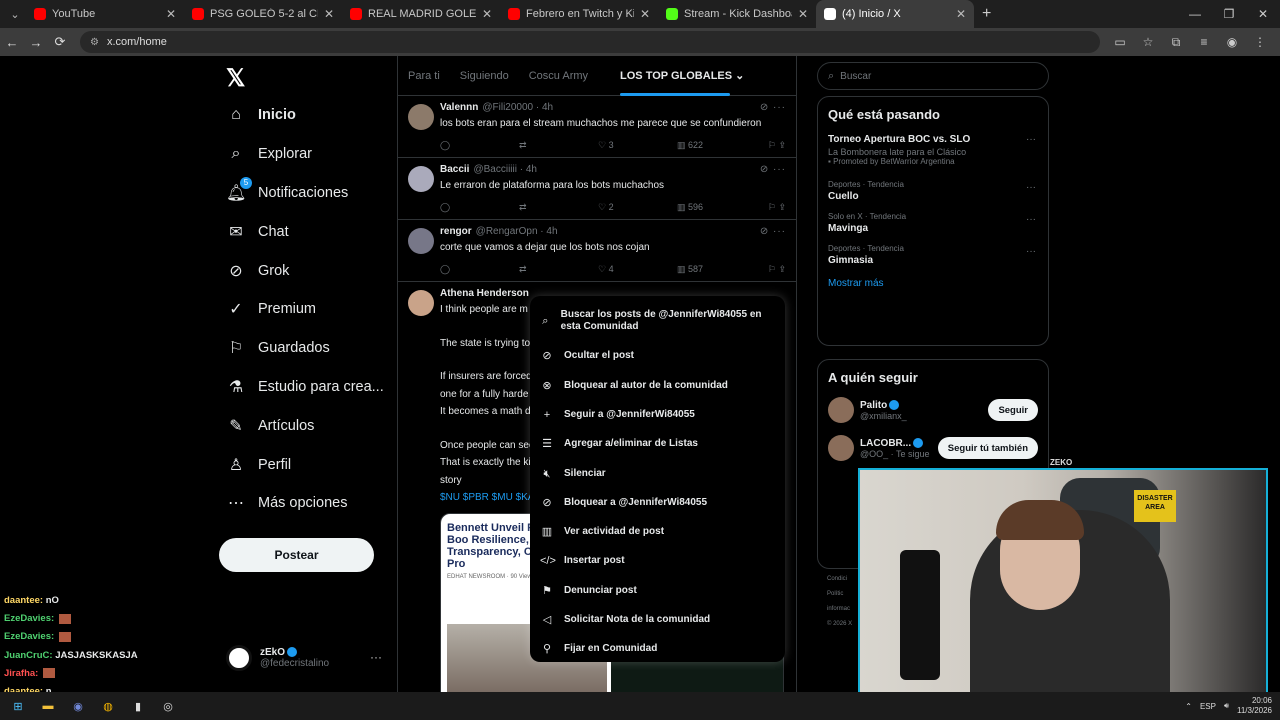 Image resolution: width=1280 pixels, height=720 pixels. What do you see at coordinates (311, 425) in the screenshot?
I see `sidebar-item-artículos: ✎ Artículos` at bounding box center [311, 425].